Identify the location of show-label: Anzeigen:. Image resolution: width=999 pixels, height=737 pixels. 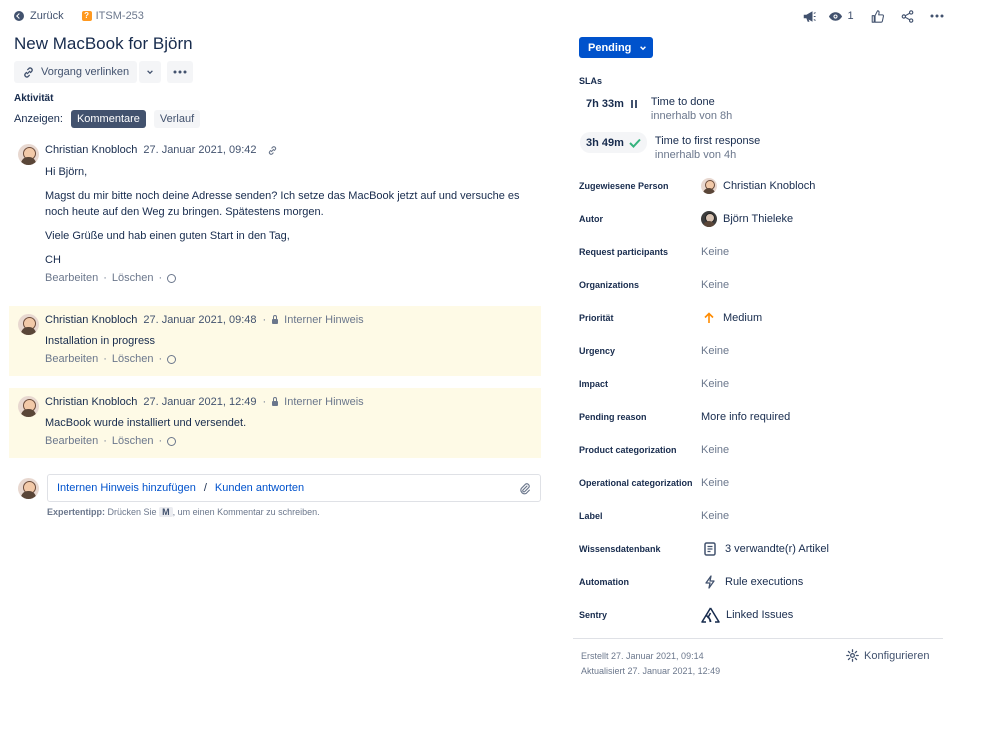
(38, 119).